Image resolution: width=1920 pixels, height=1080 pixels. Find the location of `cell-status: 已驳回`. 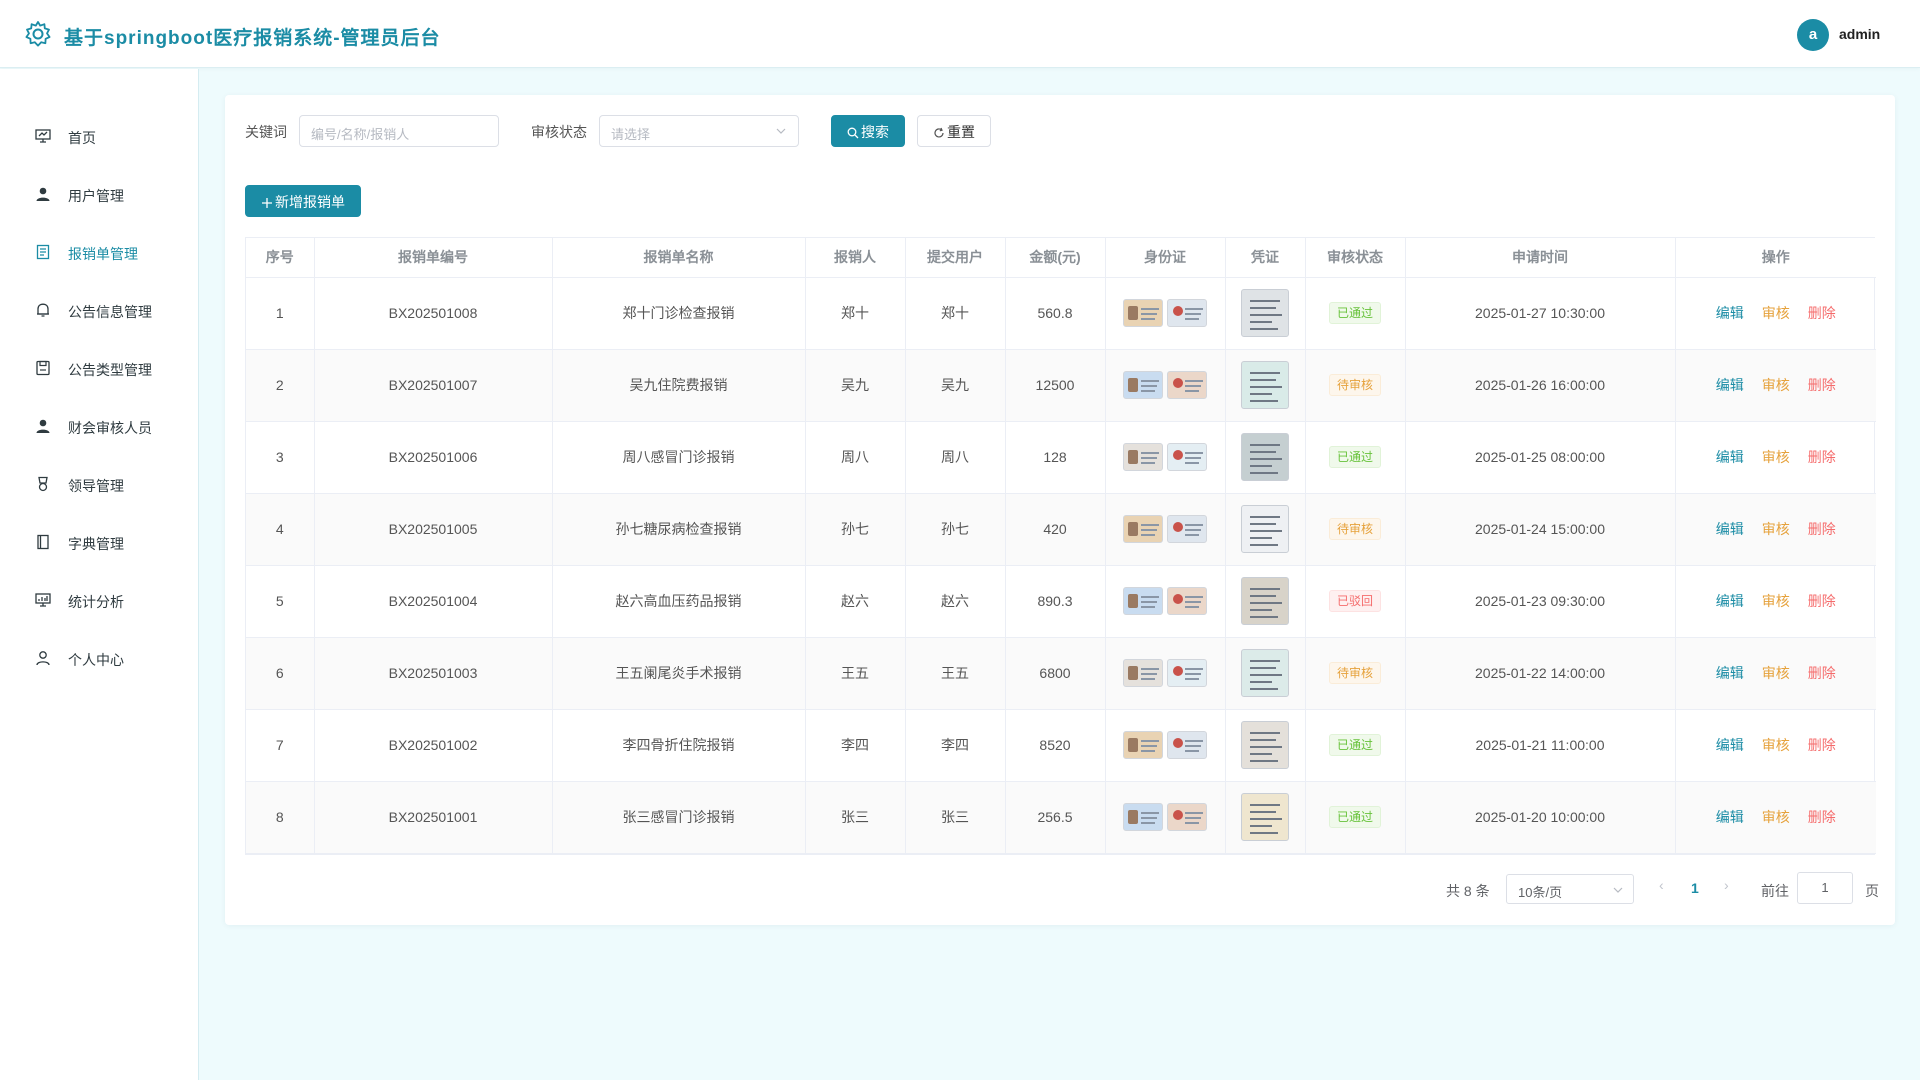

cell-status: 已驳回 is located at coordinates (1355, 601).